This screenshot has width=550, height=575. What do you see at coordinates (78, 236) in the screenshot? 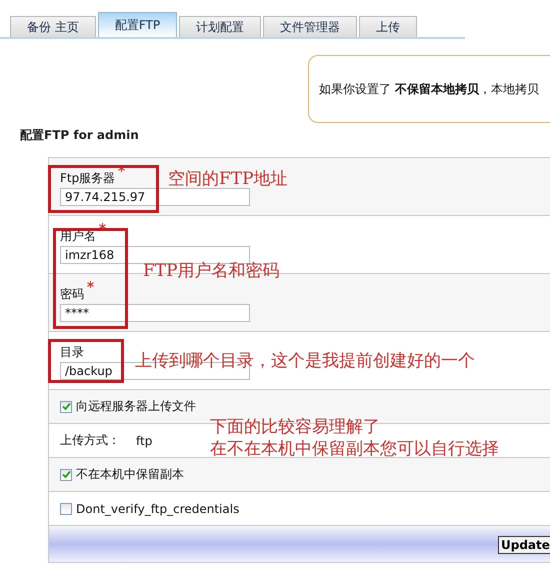
I see `field-label: 用户名` at bounding box center [78, 236].